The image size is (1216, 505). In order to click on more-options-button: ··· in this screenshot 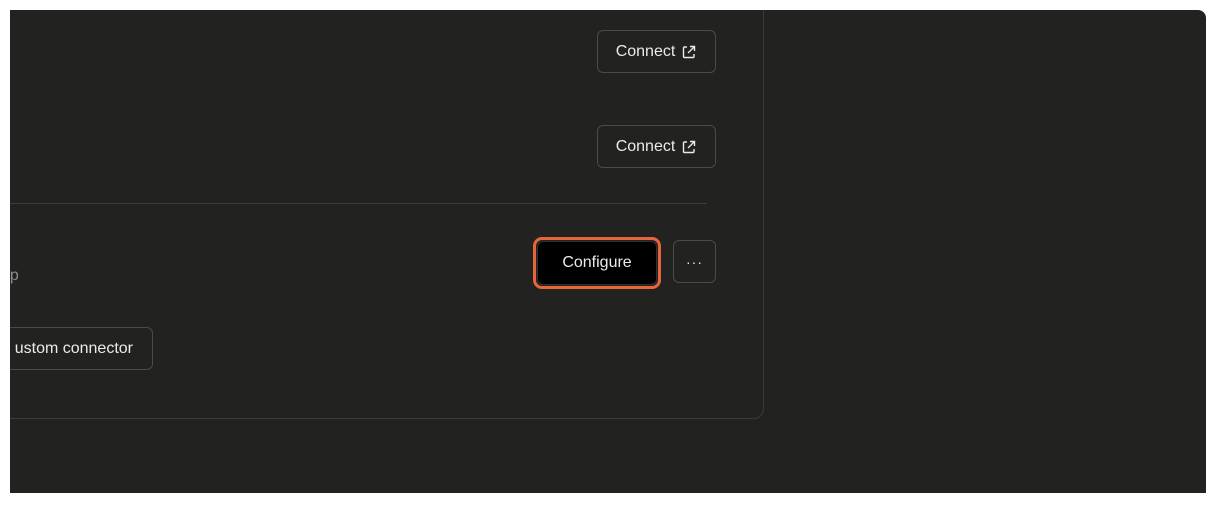, I will do `click(694, 261)`.